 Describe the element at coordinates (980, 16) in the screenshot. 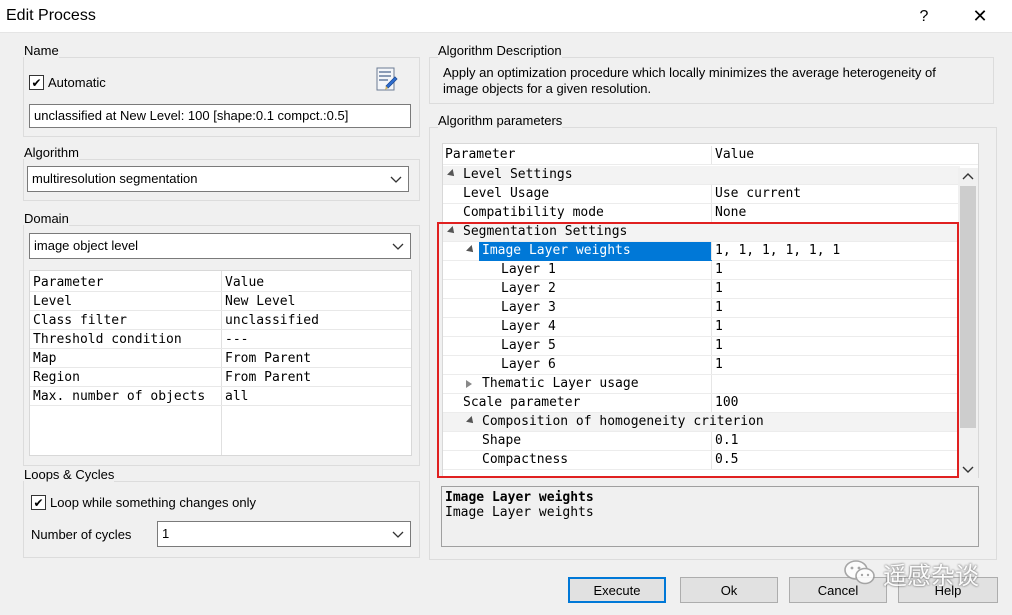

I see `close-icon: ✕` at that location.